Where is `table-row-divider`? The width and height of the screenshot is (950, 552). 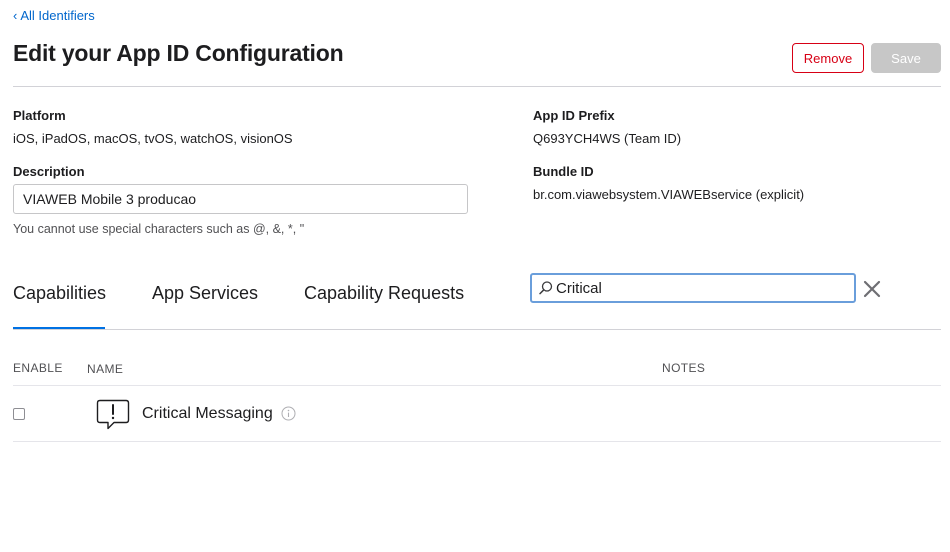 table-row-divider is located at coordinates (477, 441).